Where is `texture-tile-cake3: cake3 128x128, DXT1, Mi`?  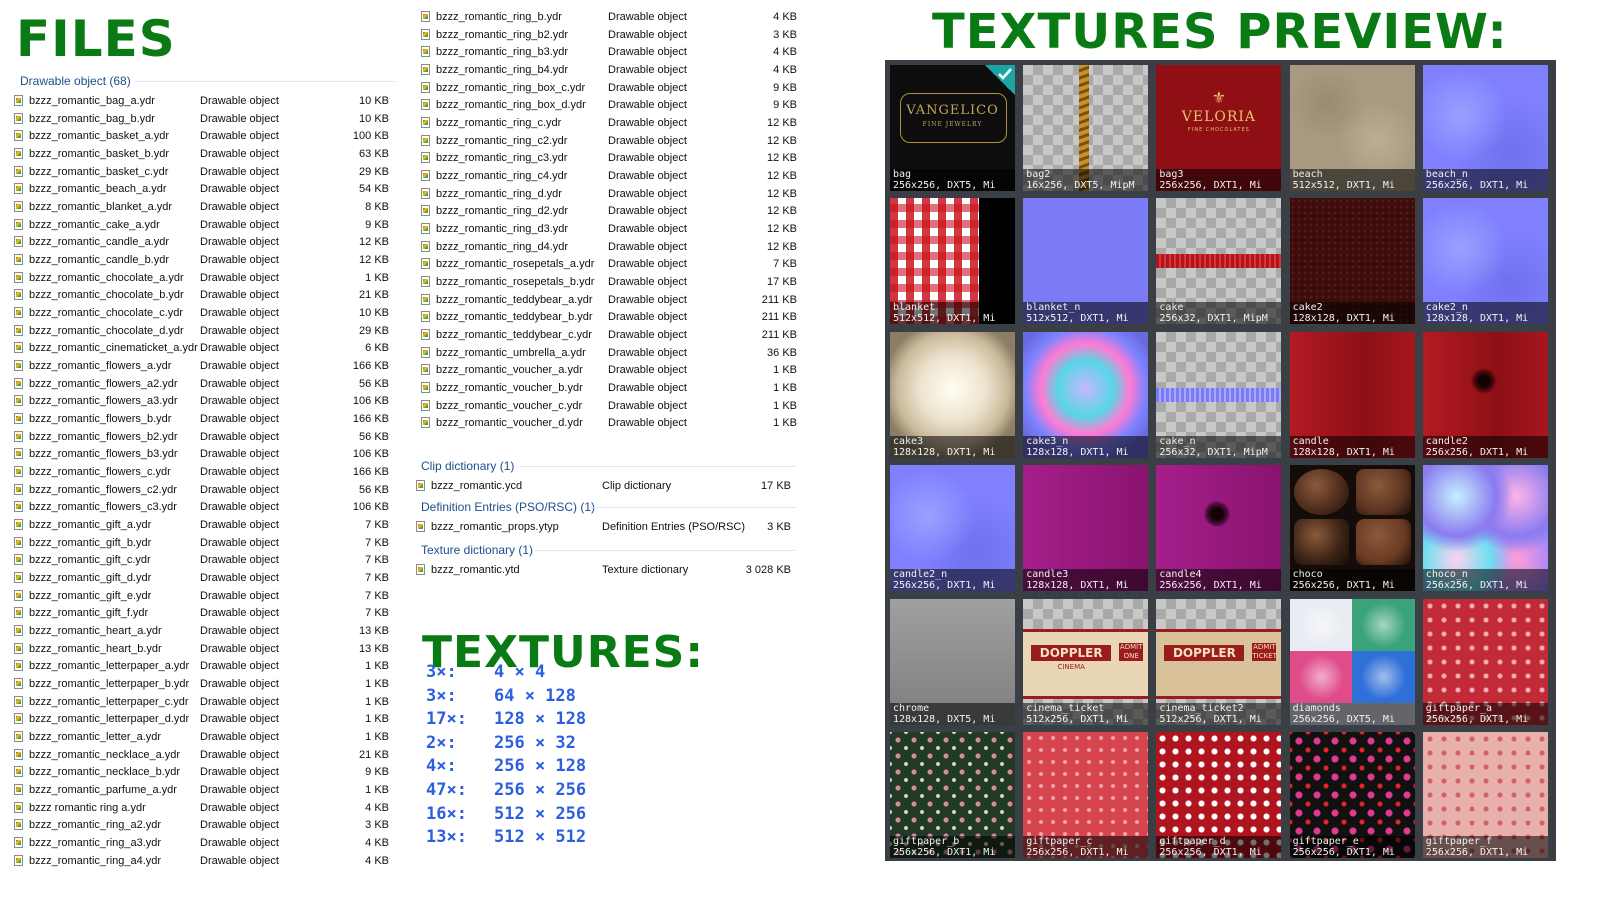
texture-tile-cake3: cake3 128x128, DXT1, Mi is located at coordinates (952, 394).